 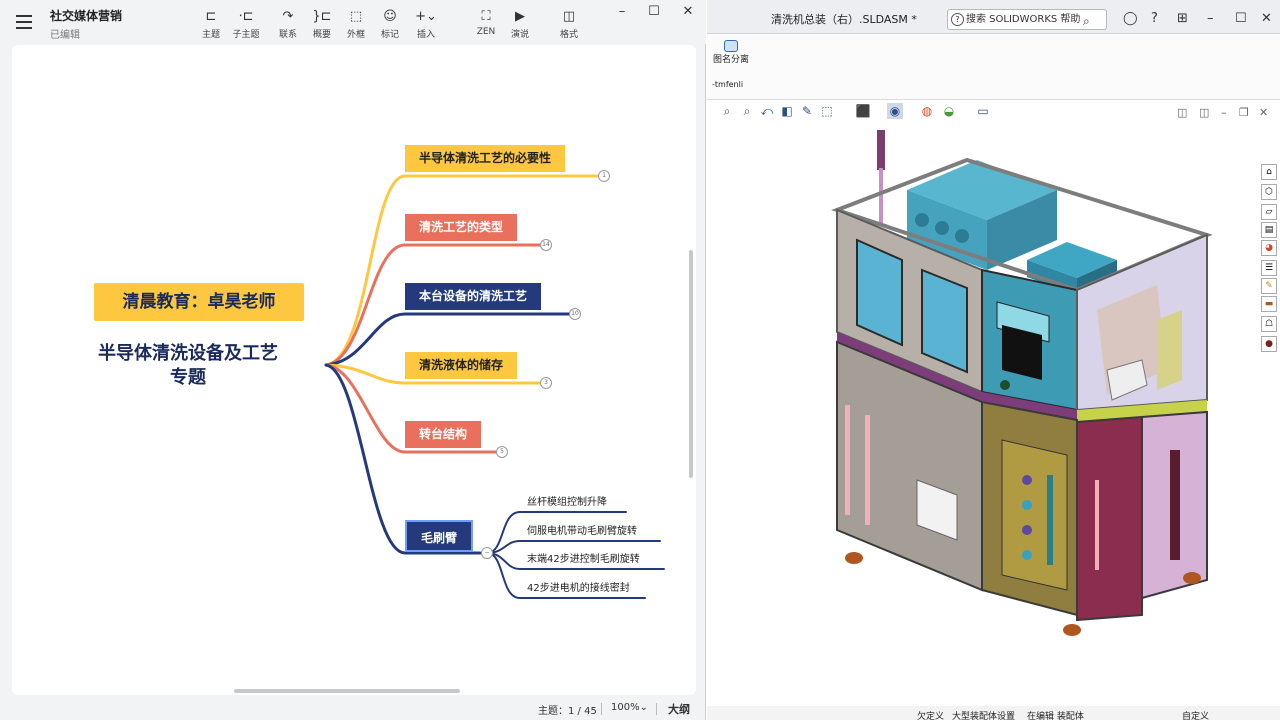 I want to click on subtopic-stepper-control: 末端42步进控制毛刷旋转, so click(x=583, y=557).